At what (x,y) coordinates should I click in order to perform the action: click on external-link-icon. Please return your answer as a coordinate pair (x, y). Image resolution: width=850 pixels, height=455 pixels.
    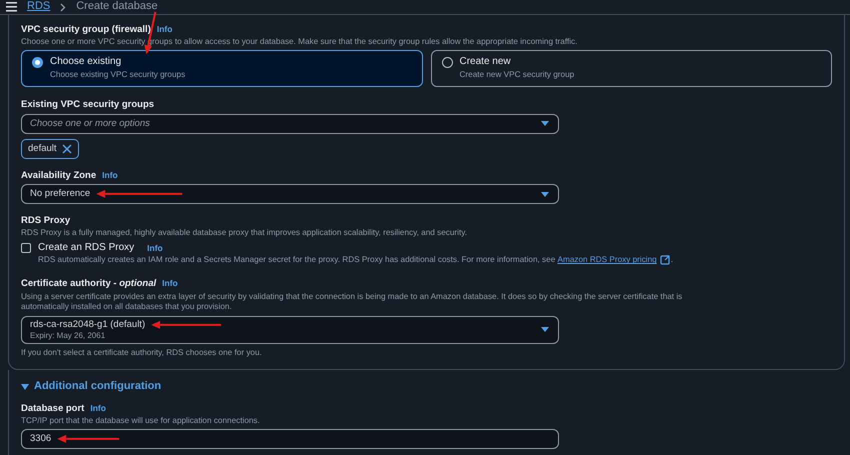
    Looking at the image, I should click on (665, 260).